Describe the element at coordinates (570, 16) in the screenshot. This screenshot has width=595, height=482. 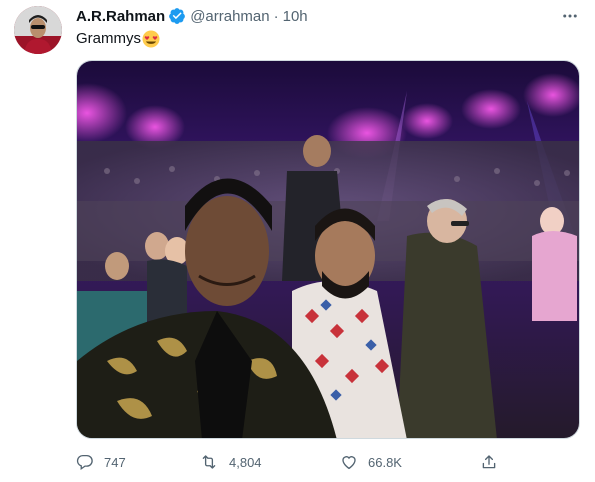
I see `more-options-icon` at that location.